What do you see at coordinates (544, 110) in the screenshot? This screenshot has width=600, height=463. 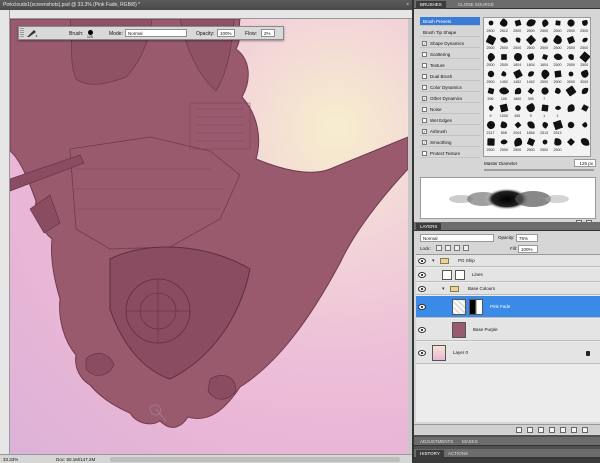 I see `brush-preset: 1` at bounding box center [544, 110].